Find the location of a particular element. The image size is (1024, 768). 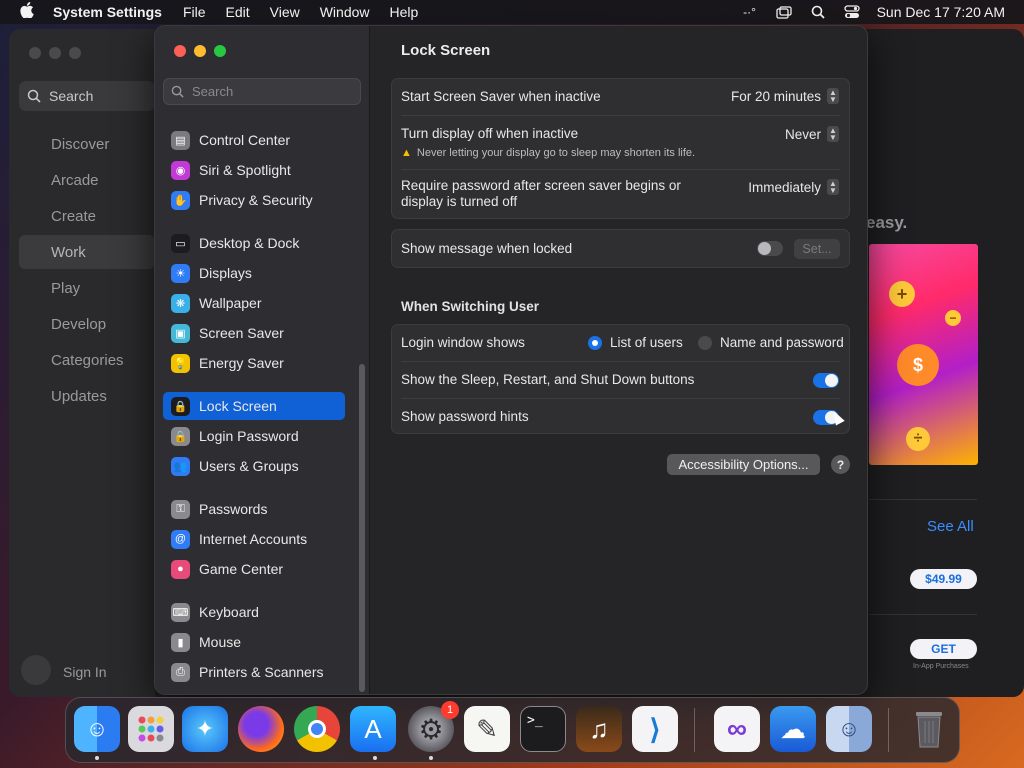

menu-window: Window is located at coordinates (345, 12).